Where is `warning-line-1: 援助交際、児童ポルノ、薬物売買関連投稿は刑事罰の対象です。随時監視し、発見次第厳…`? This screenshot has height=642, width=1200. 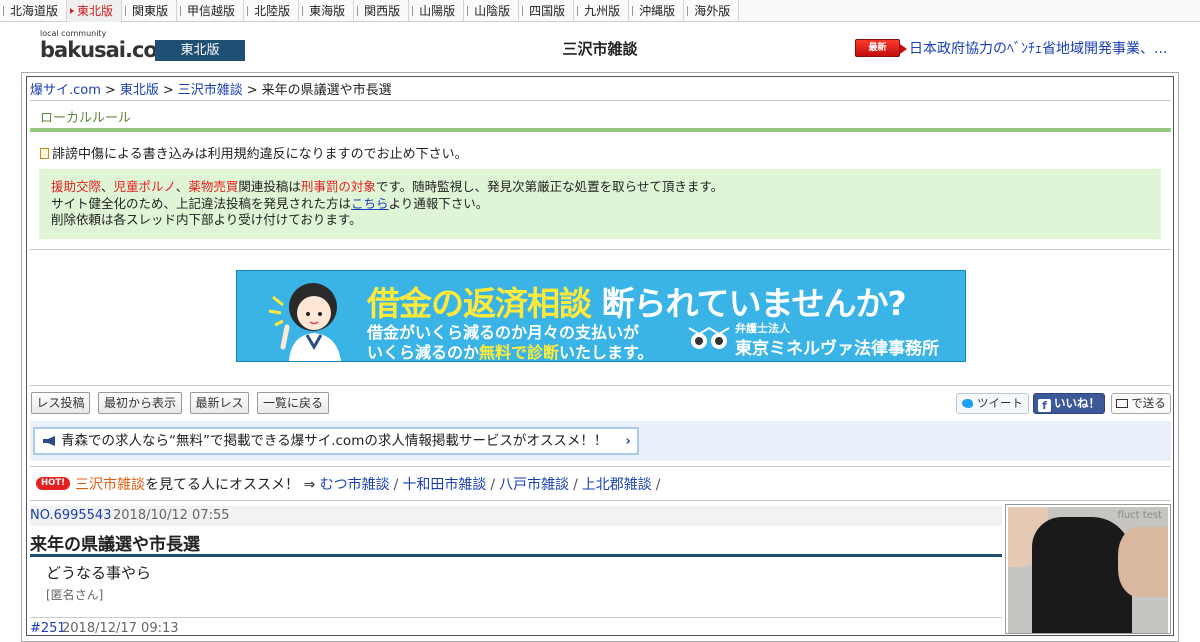 warning-line-1: 援助交際、児童ポルノ、薬物売買関連投稿は刑事罰の対象です。随時監視し、発見次第厳… is located at coordinates (600, 187).